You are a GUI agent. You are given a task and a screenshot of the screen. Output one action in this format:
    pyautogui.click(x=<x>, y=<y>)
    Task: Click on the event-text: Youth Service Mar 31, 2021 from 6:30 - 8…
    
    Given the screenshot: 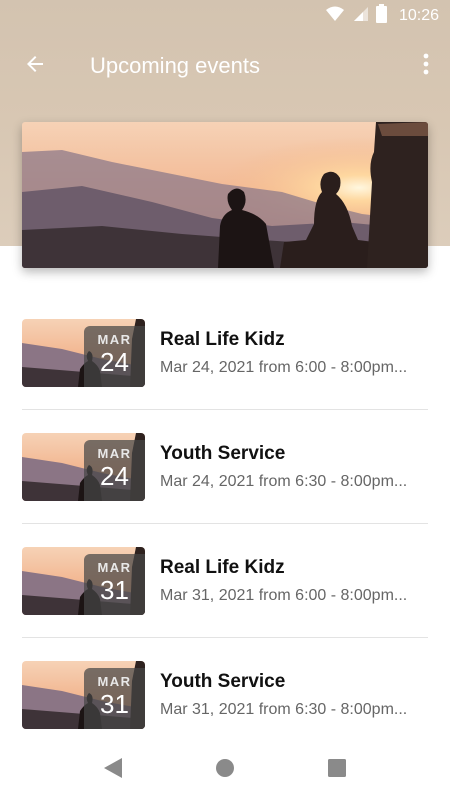 What is the action you would take?
    pyautogui.click(x=294, y=695)
    